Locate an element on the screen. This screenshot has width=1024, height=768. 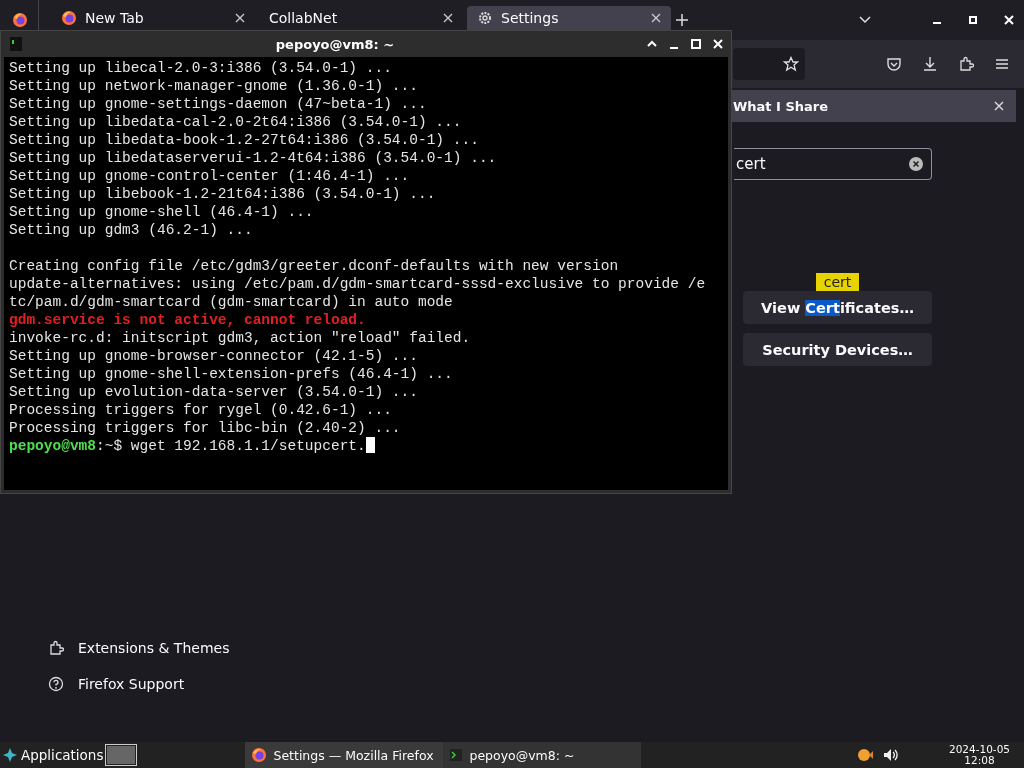
browser-tab: New Tab is located at coordinates (153, 18).